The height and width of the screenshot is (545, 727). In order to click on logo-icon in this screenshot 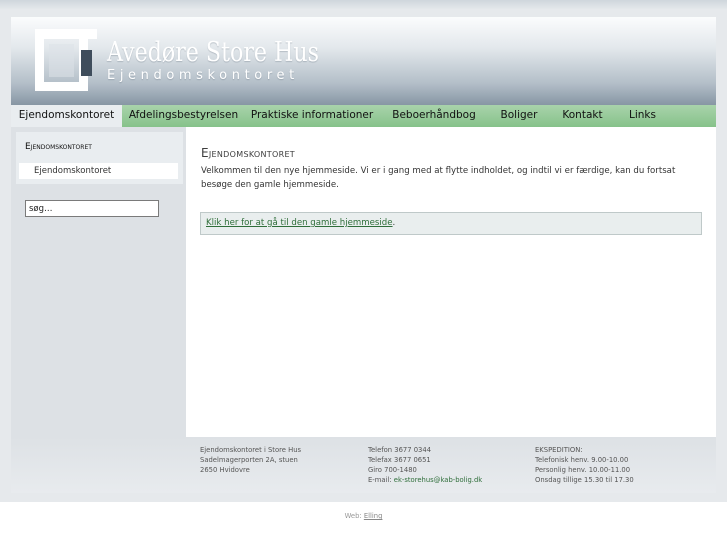, I will do `click(66, 60)`.